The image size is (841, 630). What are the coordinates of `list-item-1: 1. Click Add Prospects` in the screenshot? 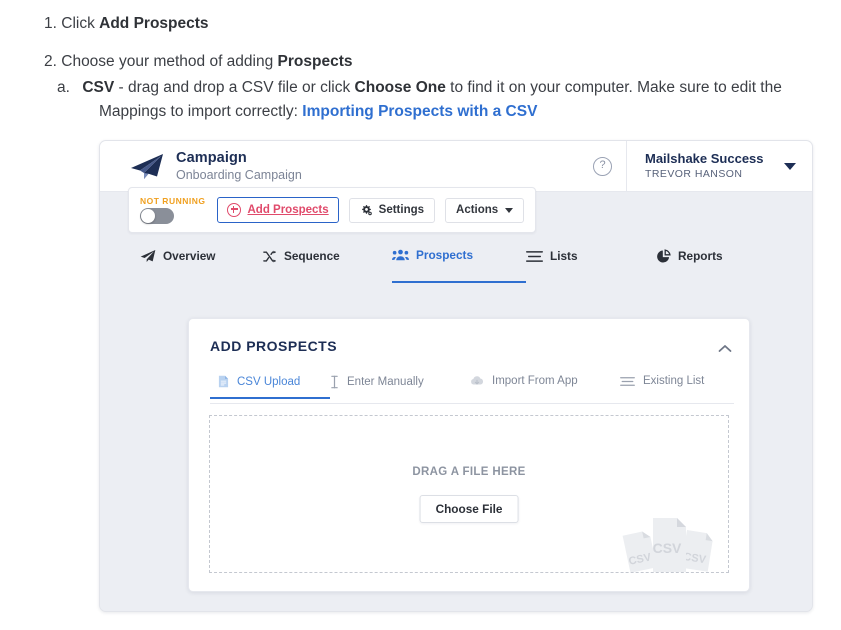 It's located at (126, 24).